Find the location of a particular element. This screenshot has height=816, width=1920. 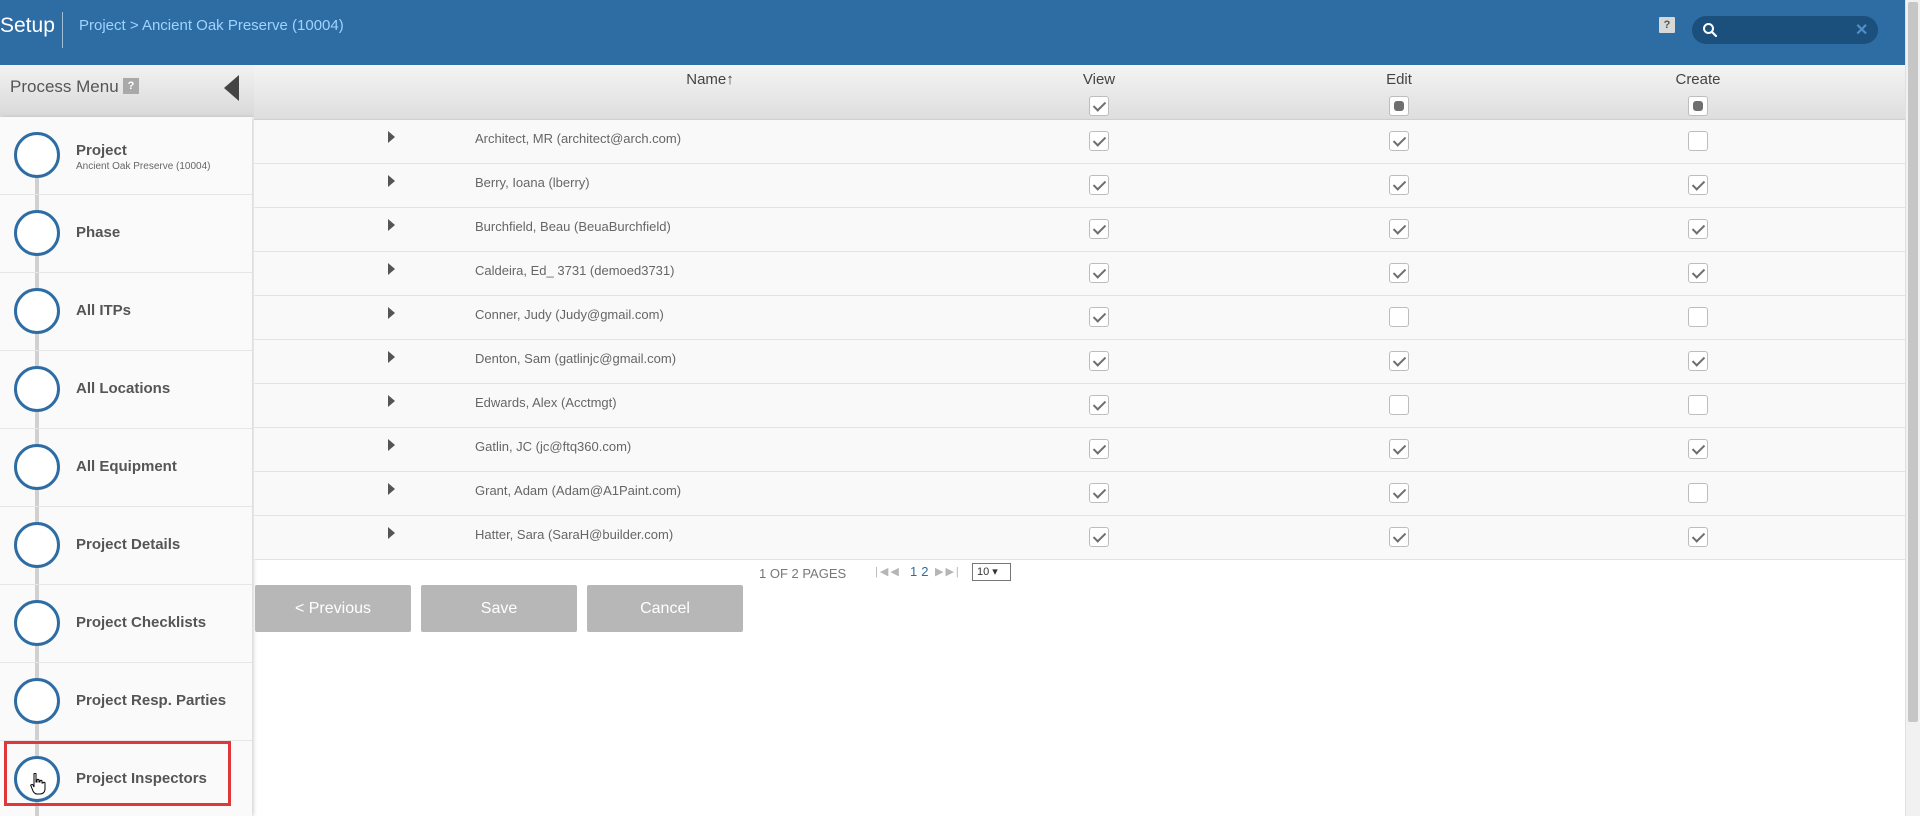

select-all-view-checkbox is located at coordinates (1099, 106).